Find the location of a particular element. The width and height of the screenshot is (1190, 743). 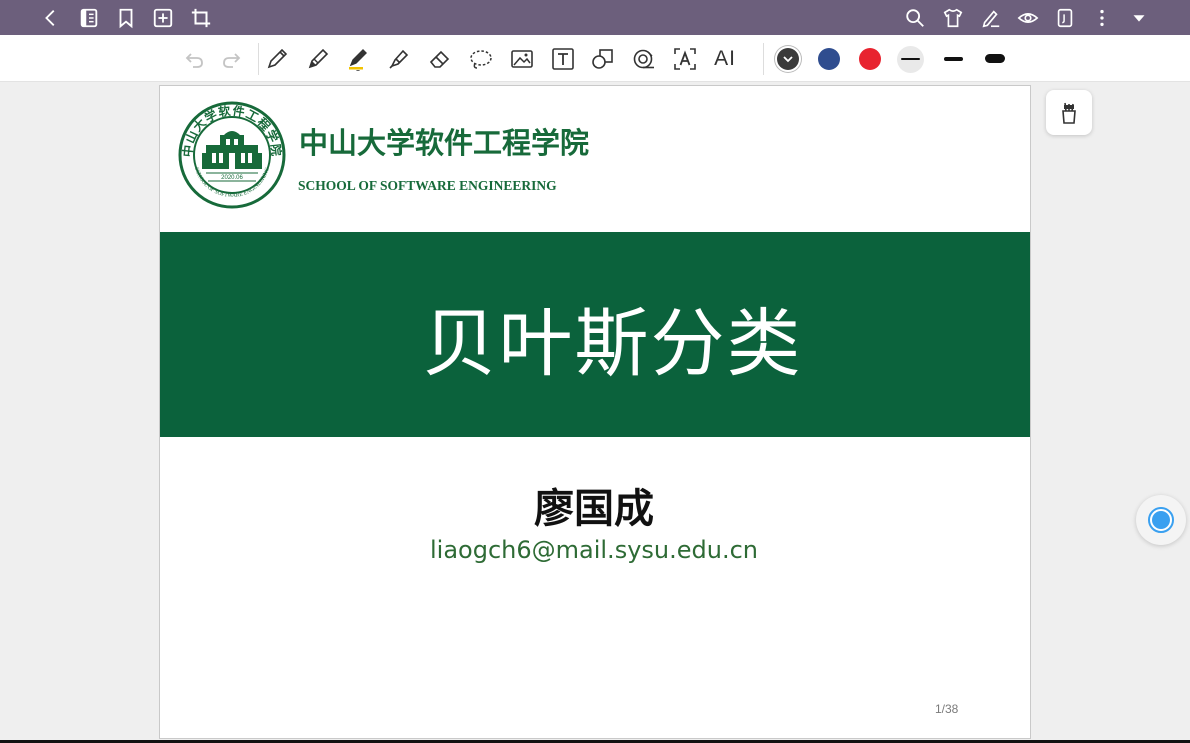

assistant-ring-icon is located at coordinates (1161, 520).